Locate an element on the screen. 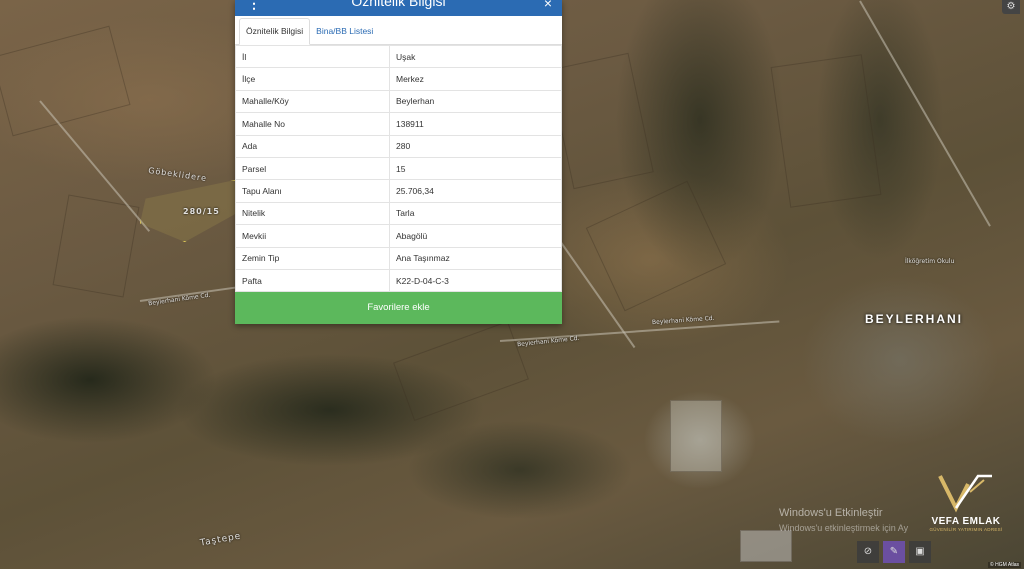 This screenshot has width=1024, height=569. row-value: K22-D-04-C-3 is located at coordinates (475, 280).